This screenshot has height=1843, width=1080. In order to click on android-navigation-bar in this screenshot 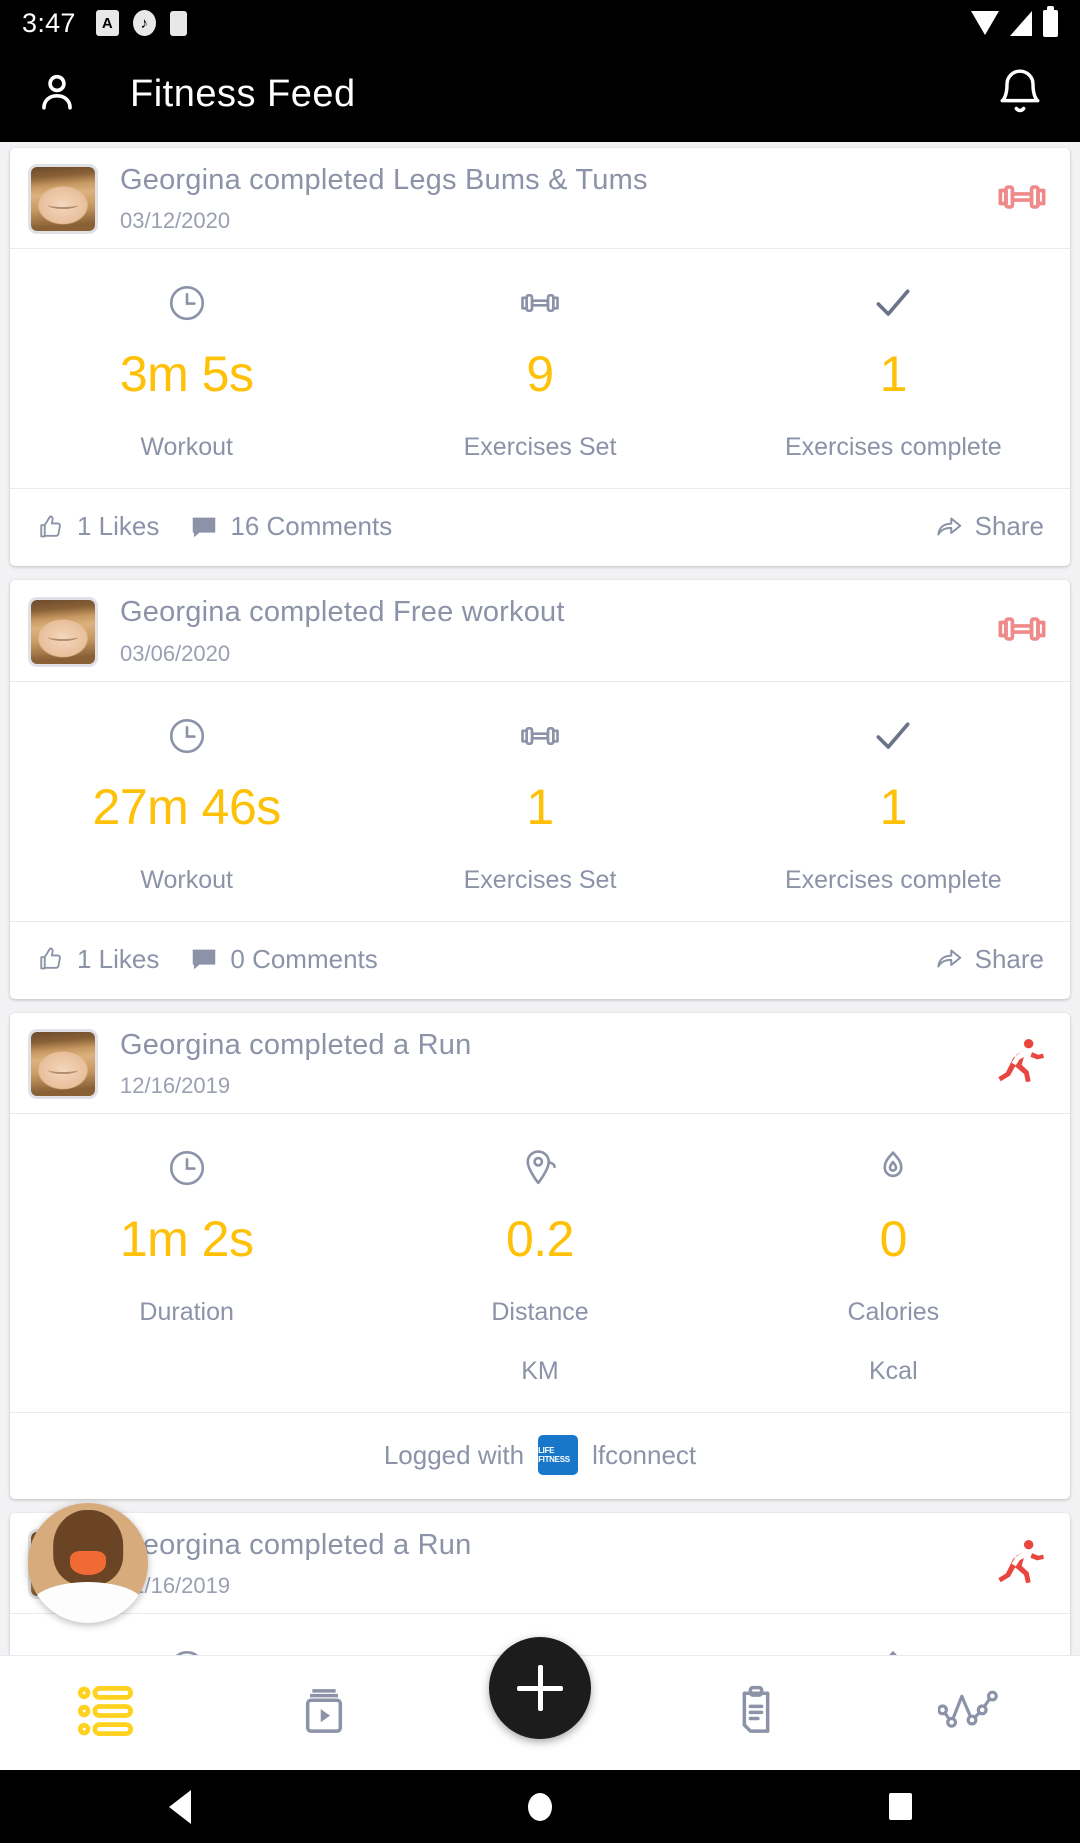, I will do `click(540, 1806)`.